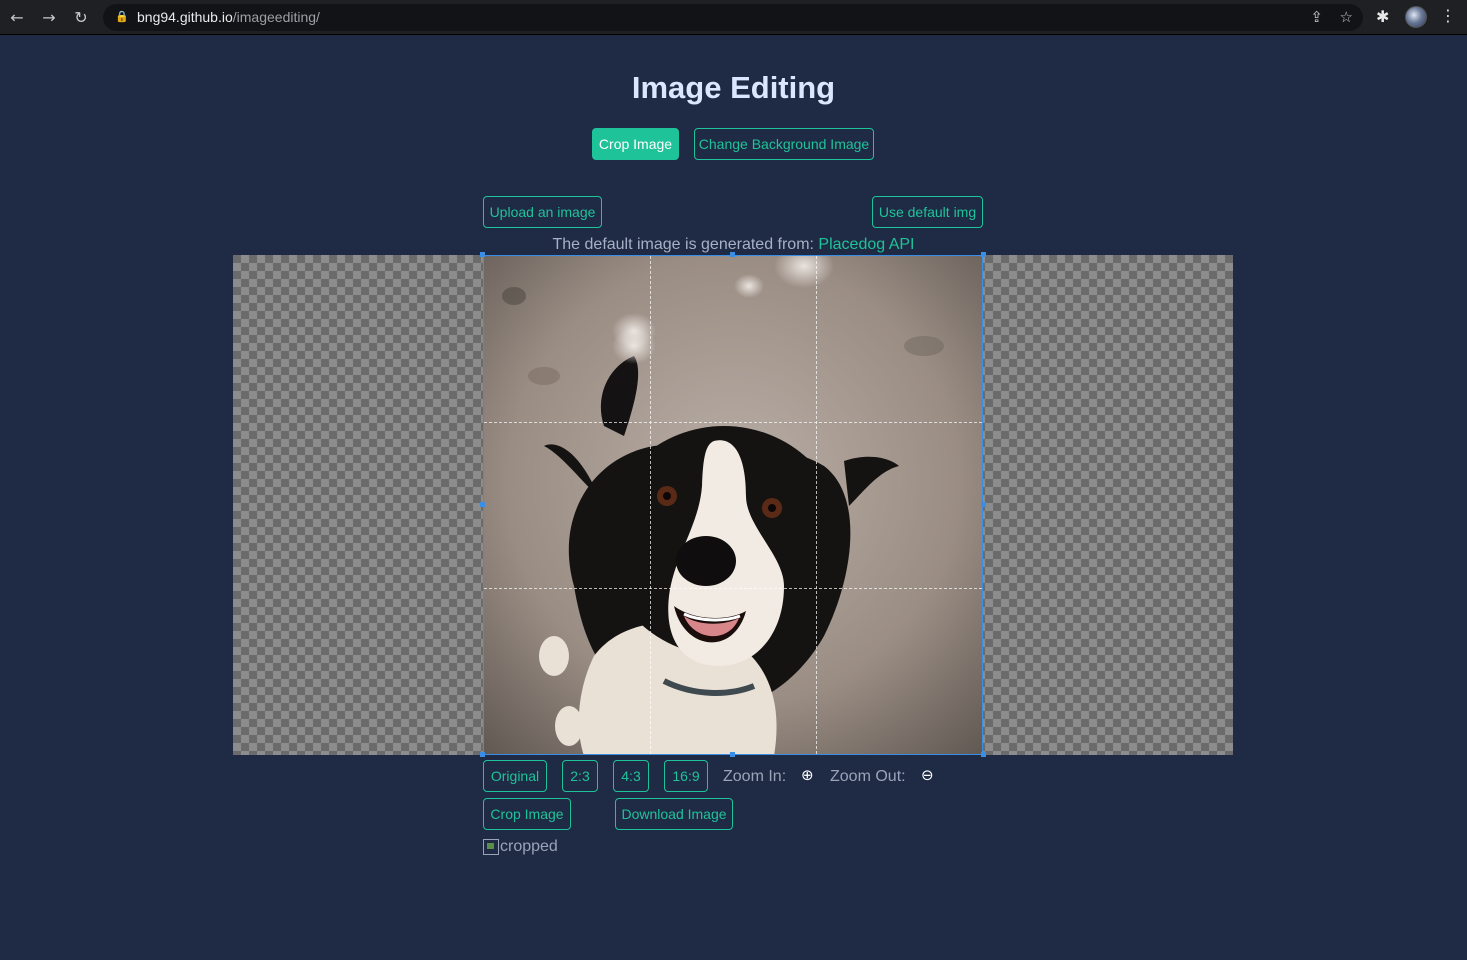  I want to click on download-image-button: Download Image, so click(674, 814).